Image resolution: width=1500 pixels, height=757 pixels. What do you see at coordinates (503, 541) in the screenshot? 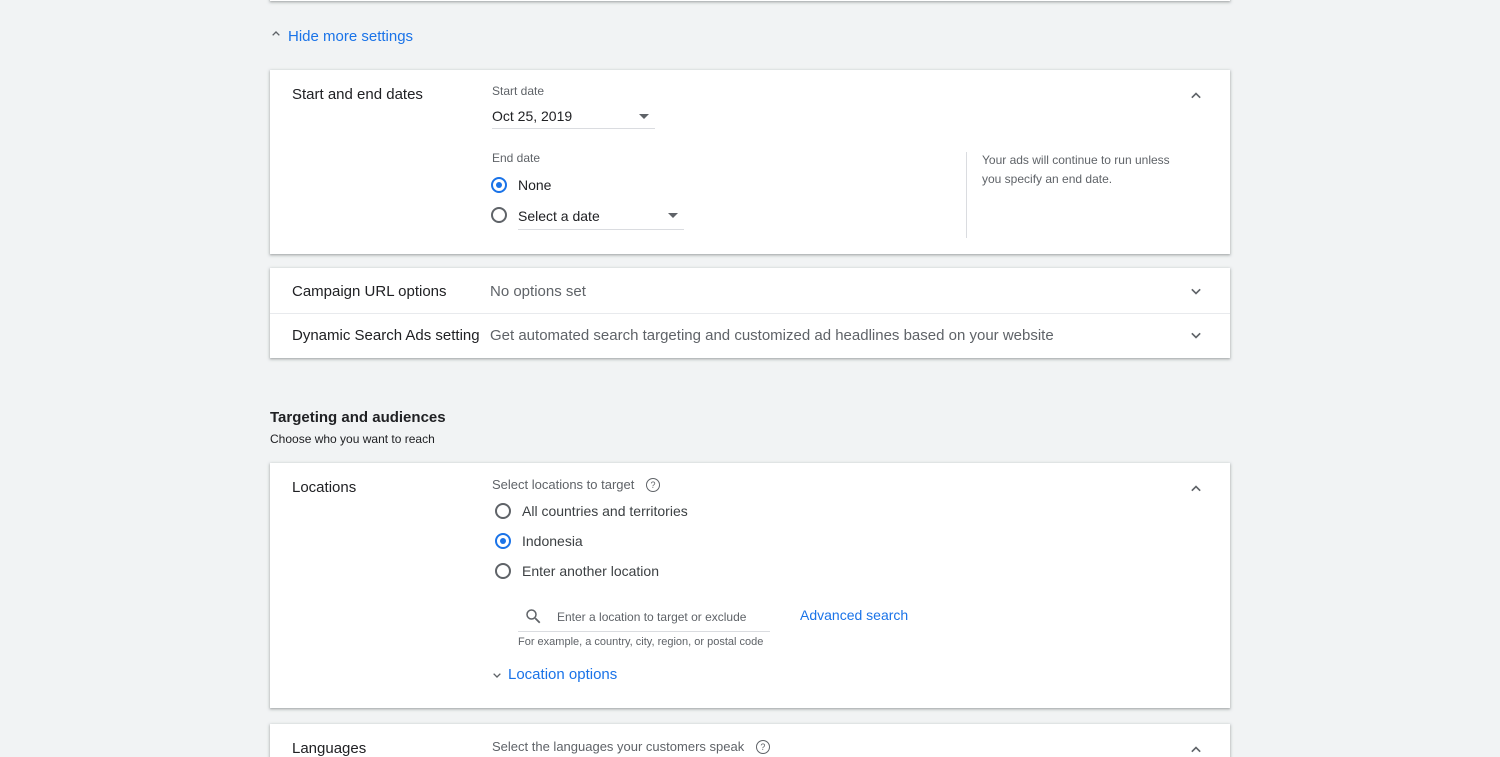
I see `location-indonesia-radio` at bounding box center [503, 541].